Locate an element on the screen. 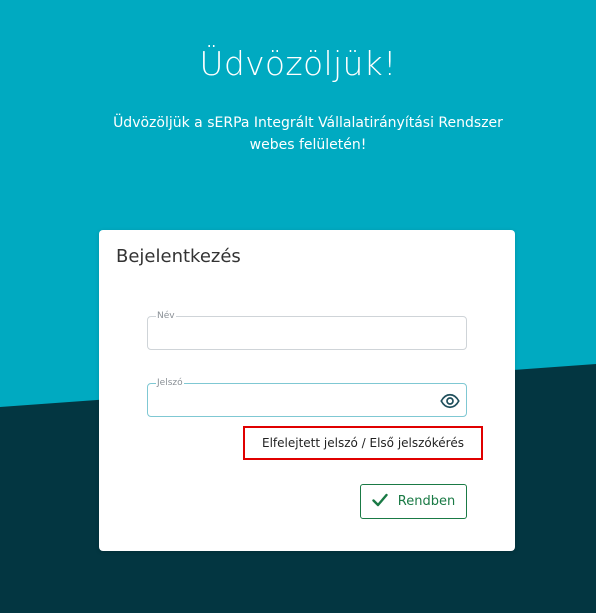  name-input is located at coordinates (296, 334).